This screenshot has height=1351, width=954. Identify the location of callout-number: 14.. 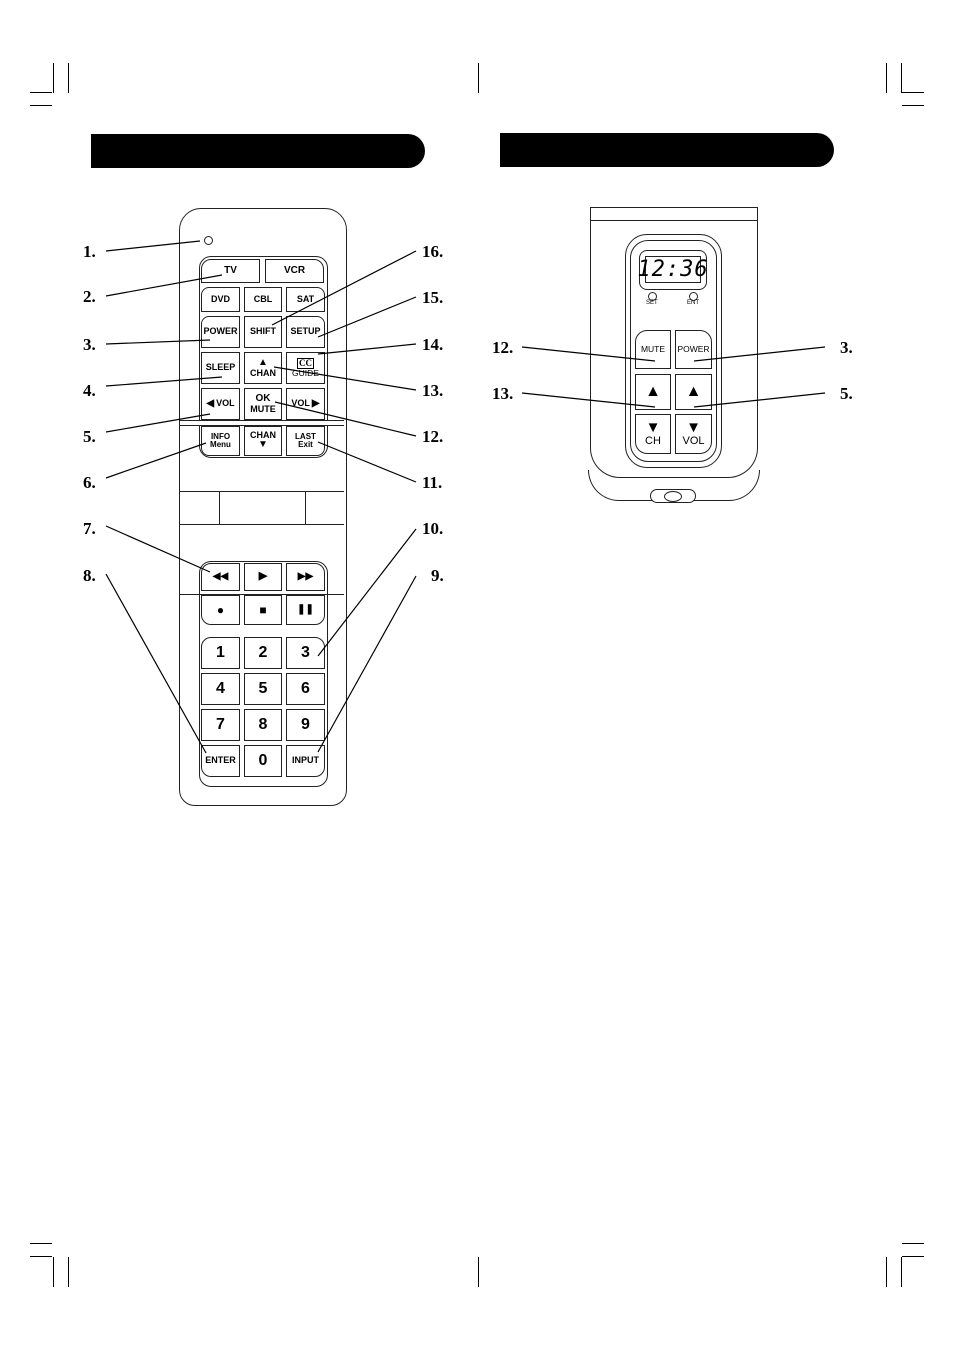
(433, 344).